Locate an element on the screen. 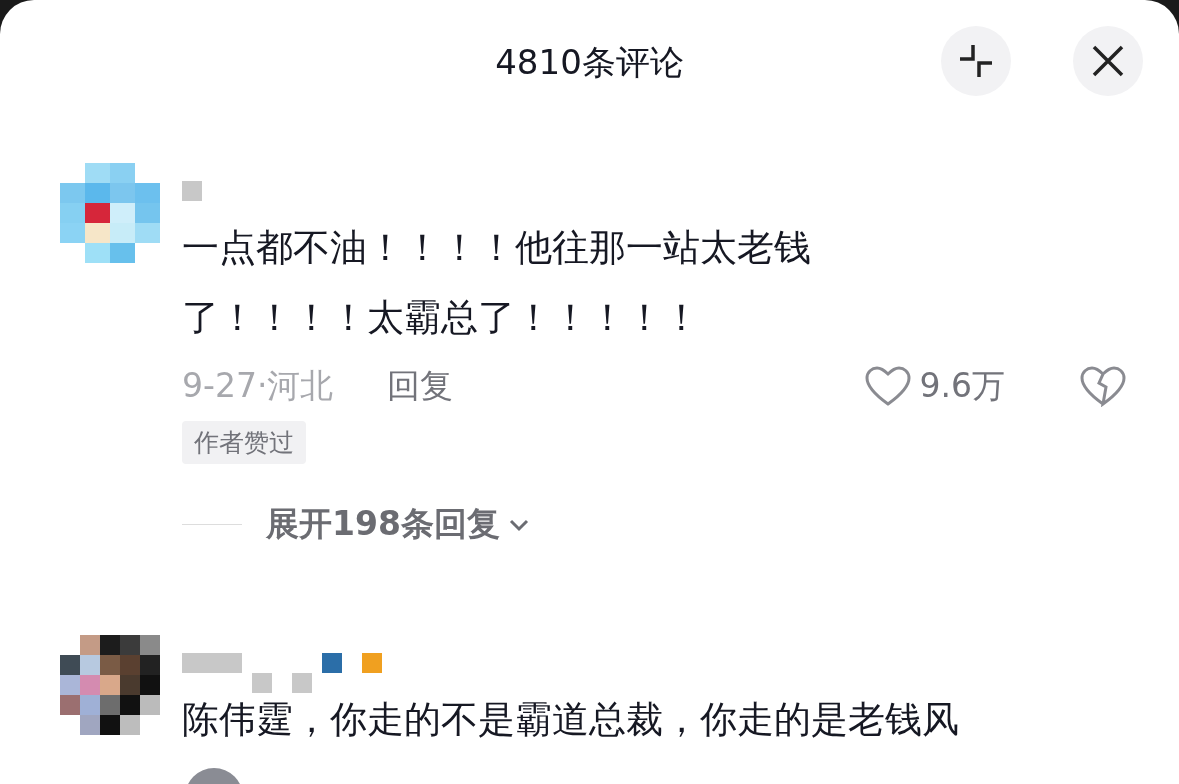 The height and width of the screenshot is (784, 1179). like-button: 9.6万 is located at coordinates (934, 386).